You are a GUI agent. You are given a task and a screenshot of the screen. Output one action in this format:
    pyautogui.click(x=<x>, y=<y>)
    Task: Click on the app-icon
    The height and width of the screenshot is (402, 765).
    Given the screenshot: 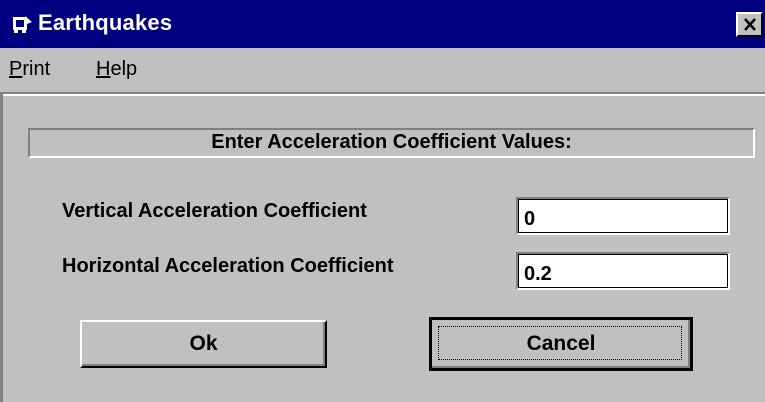 What is the action you would take?
    pyautogui.click(x=22, y=24)
    